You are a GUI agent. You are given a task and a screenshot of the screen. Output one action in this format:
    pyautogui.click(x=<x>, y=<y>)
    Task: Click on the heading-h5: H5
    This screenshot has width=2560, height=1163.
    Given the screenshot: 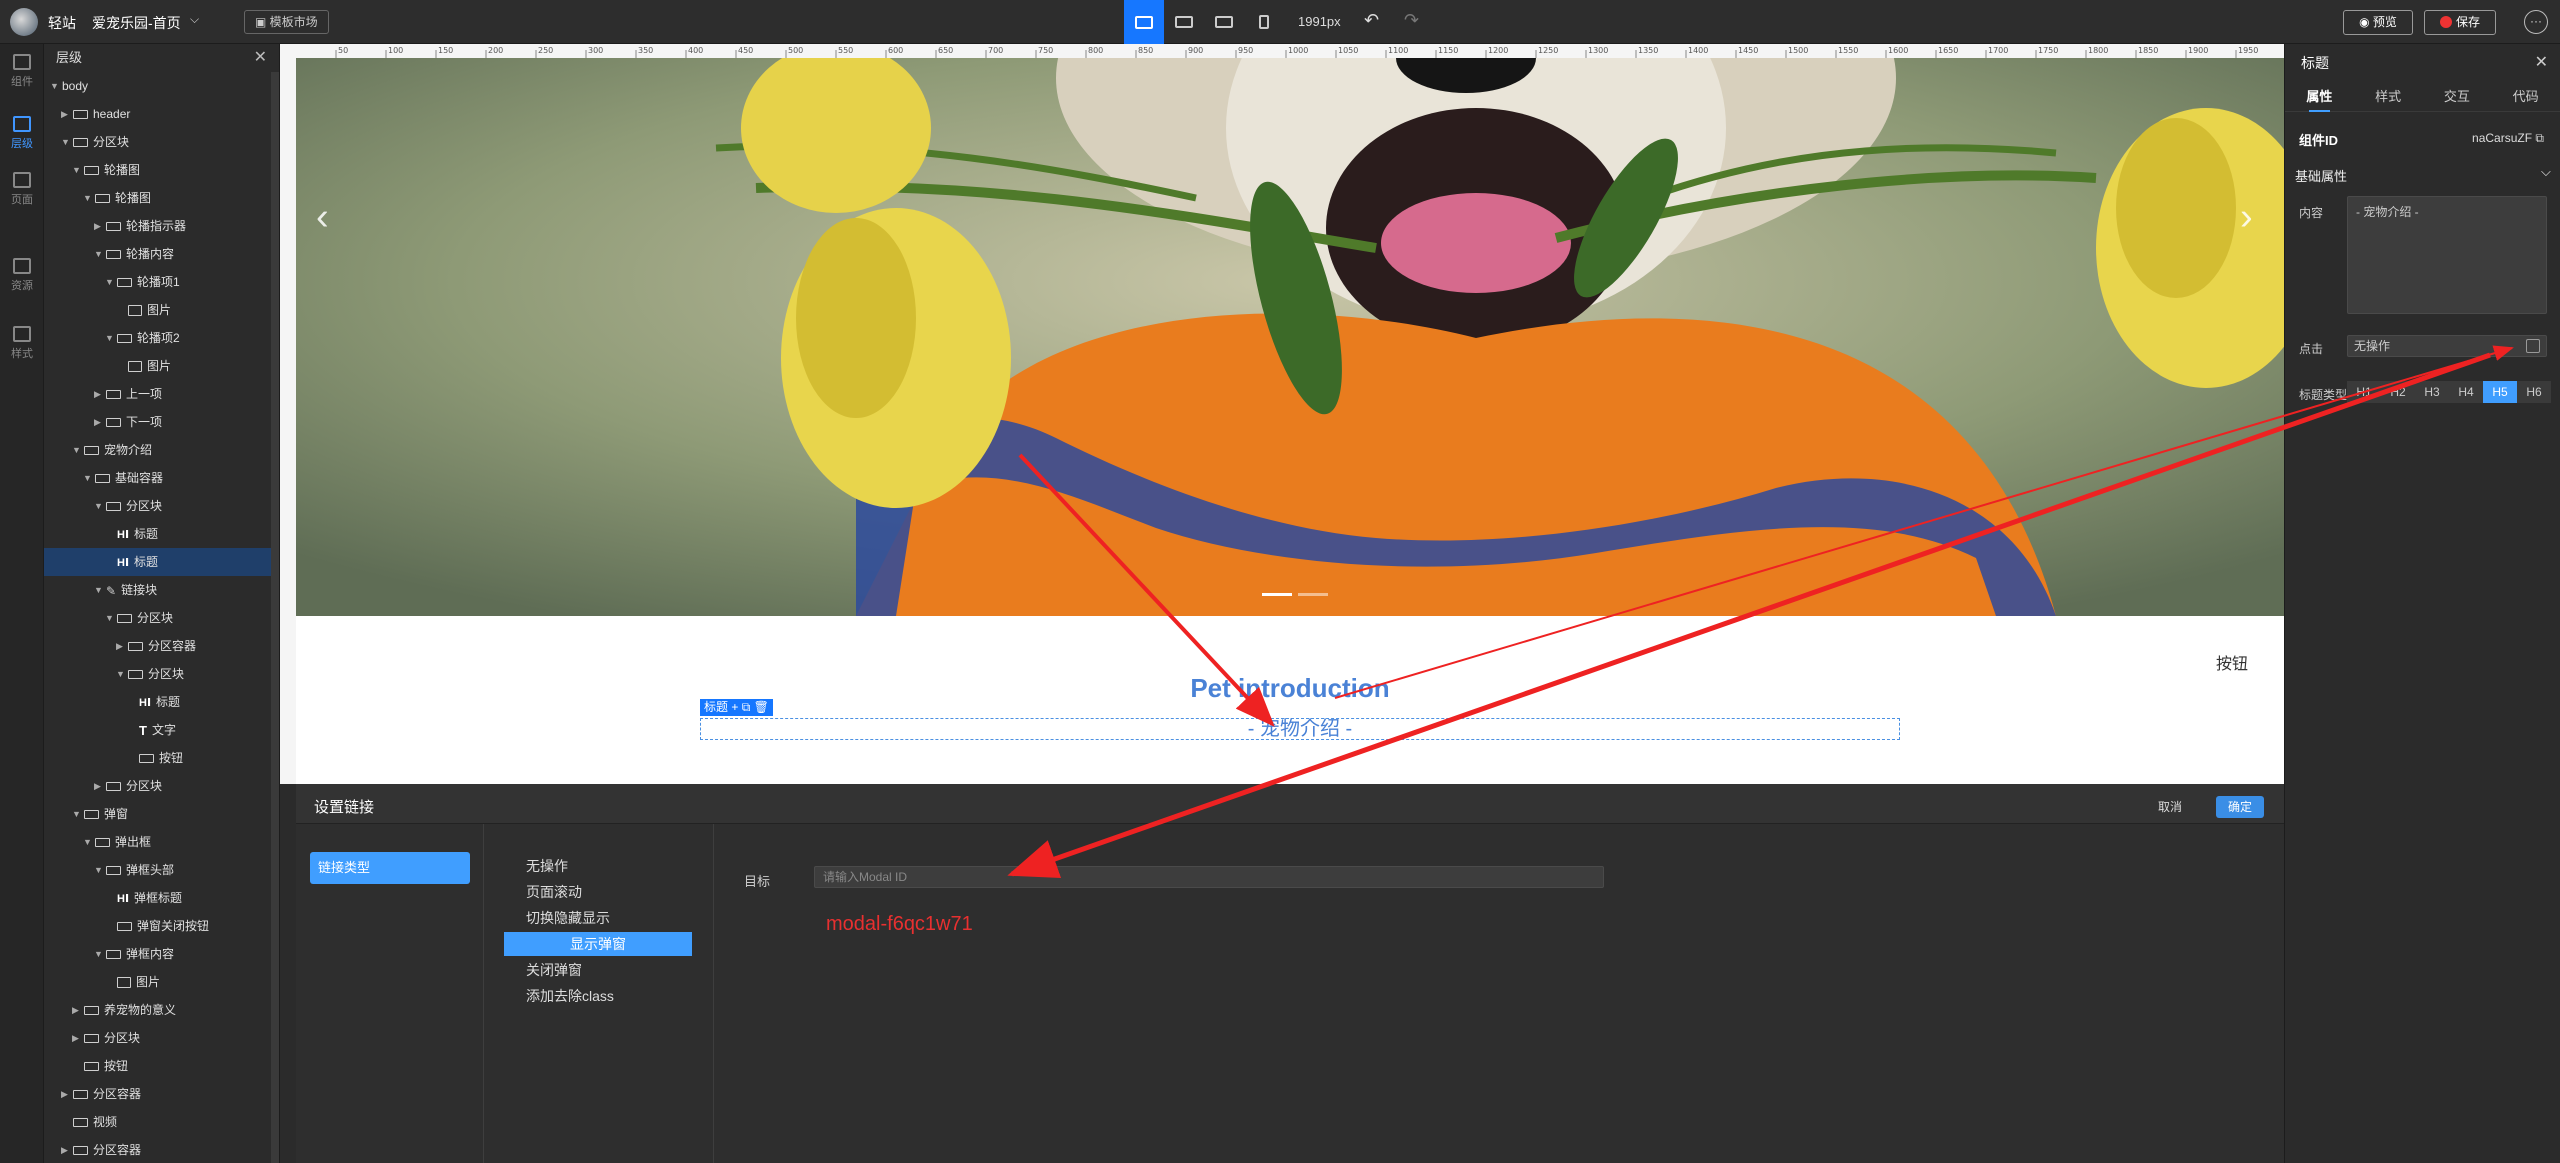 What is the action you would take?
    pyautogui.click(x=2500, y=392)
    